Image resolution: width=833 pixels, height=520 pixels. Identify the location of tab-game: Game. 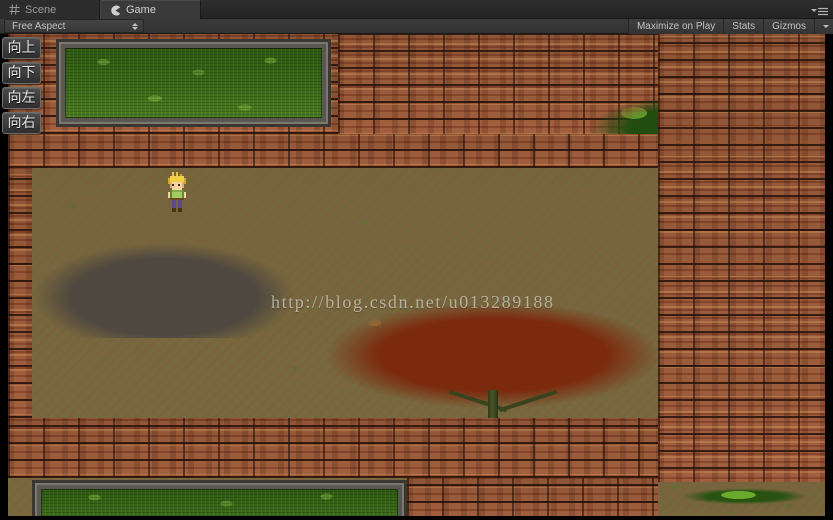
(150, 9).